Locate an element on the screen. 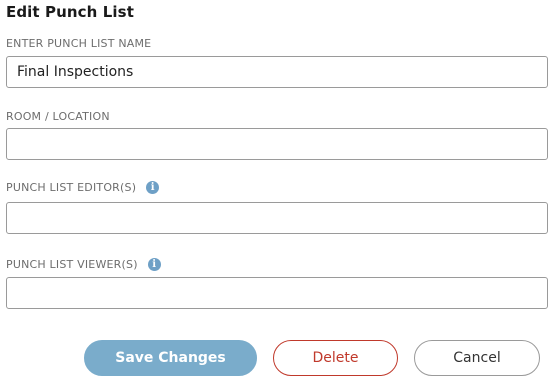  editors-info-icon: i is located at coordinates (153, 187).